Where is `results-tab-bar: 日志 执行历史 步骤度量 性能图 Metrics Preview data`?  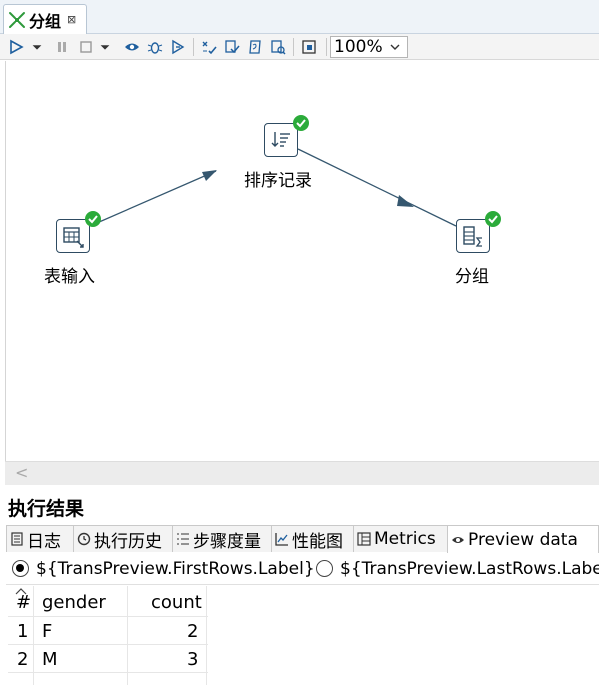
results-tab-bar: 日志 执行历史 步骤度量 性能图 Metrics Preview data is located at coordinates (302, 538).